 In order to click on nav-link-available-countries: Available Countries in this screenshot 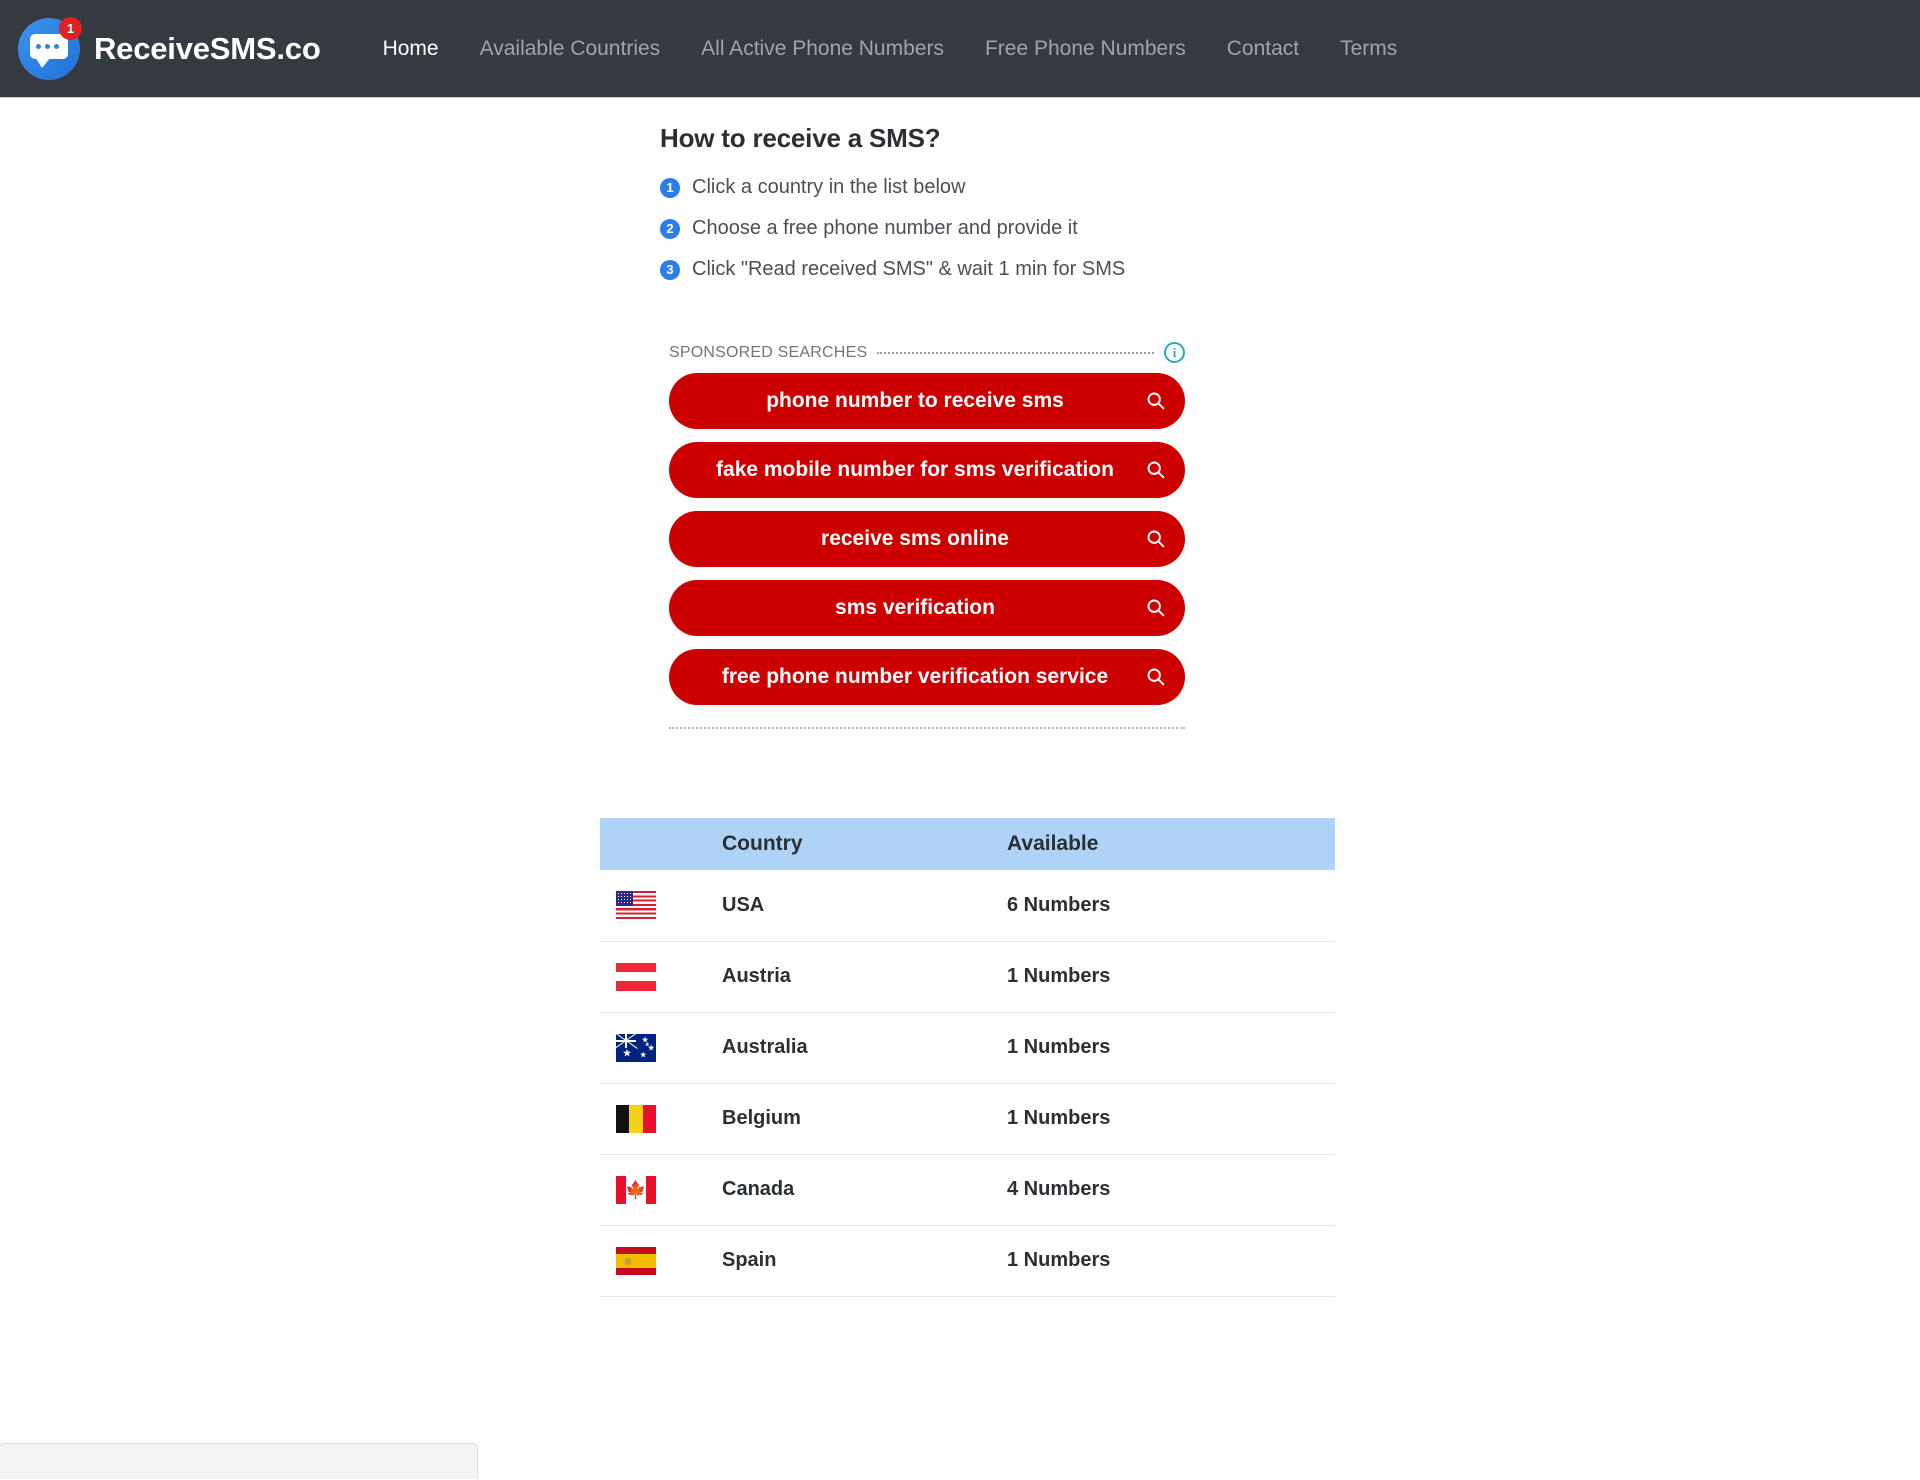, I will do `click(570, 48)`.